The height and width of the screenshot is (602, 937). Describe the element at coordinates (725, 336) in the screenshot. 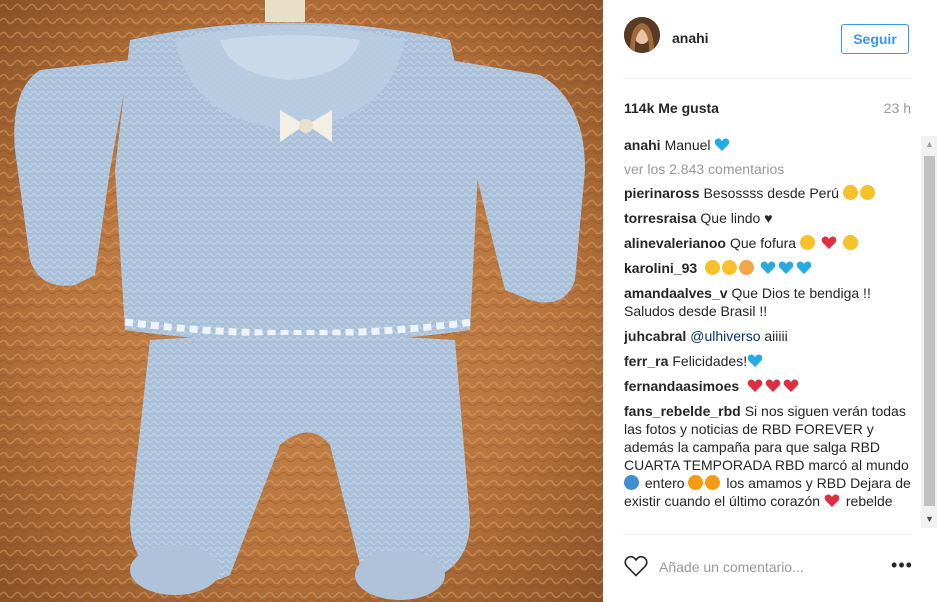

I see `comment-mention-link: @ulhiverso` at that location.